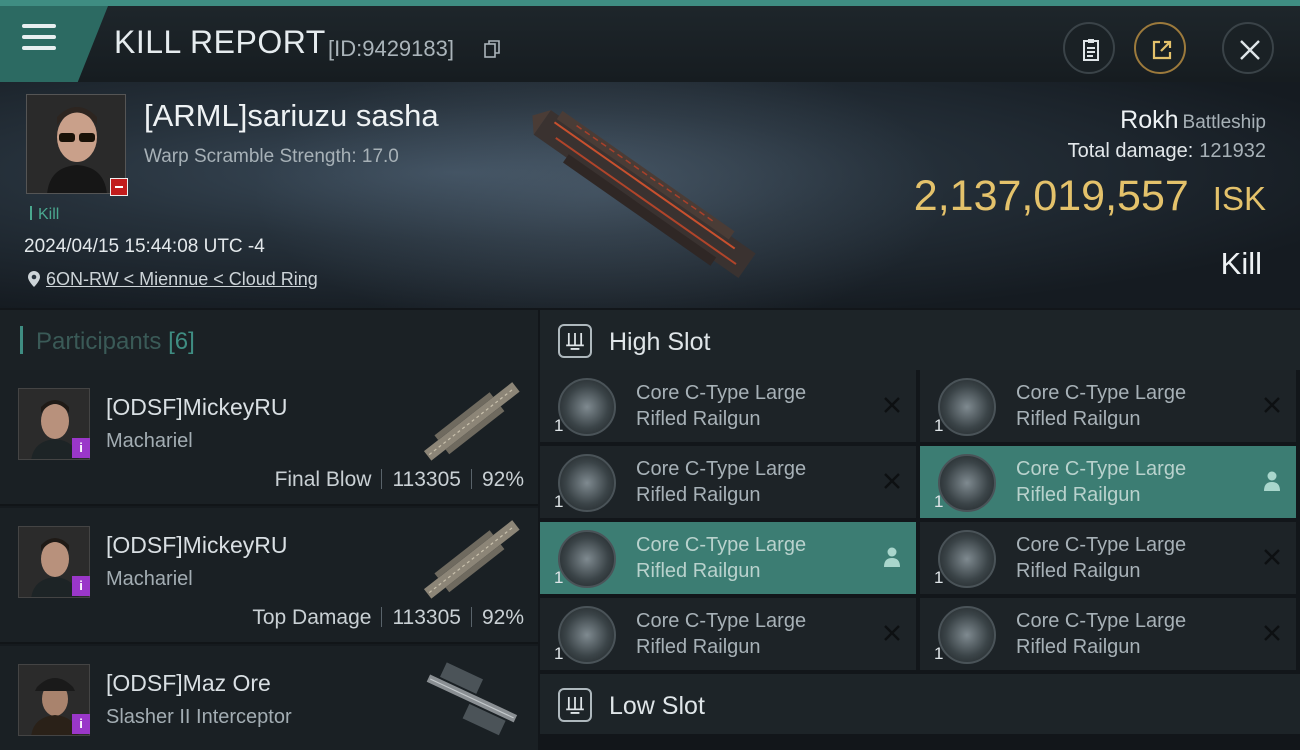 The height and width of the screenshot is (750, 1300). What do you see at coordinates (31, 213) in the screenshot?
I see `kill-tag-marker` at bounding box center [31, 213].